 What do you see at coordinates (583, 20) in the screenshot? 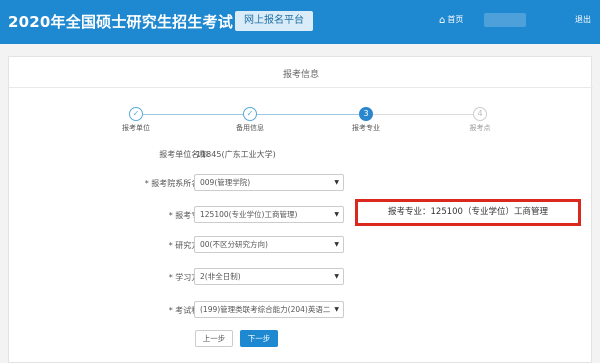
I see `logout-link: 退出` at bounding box center [583, 20].